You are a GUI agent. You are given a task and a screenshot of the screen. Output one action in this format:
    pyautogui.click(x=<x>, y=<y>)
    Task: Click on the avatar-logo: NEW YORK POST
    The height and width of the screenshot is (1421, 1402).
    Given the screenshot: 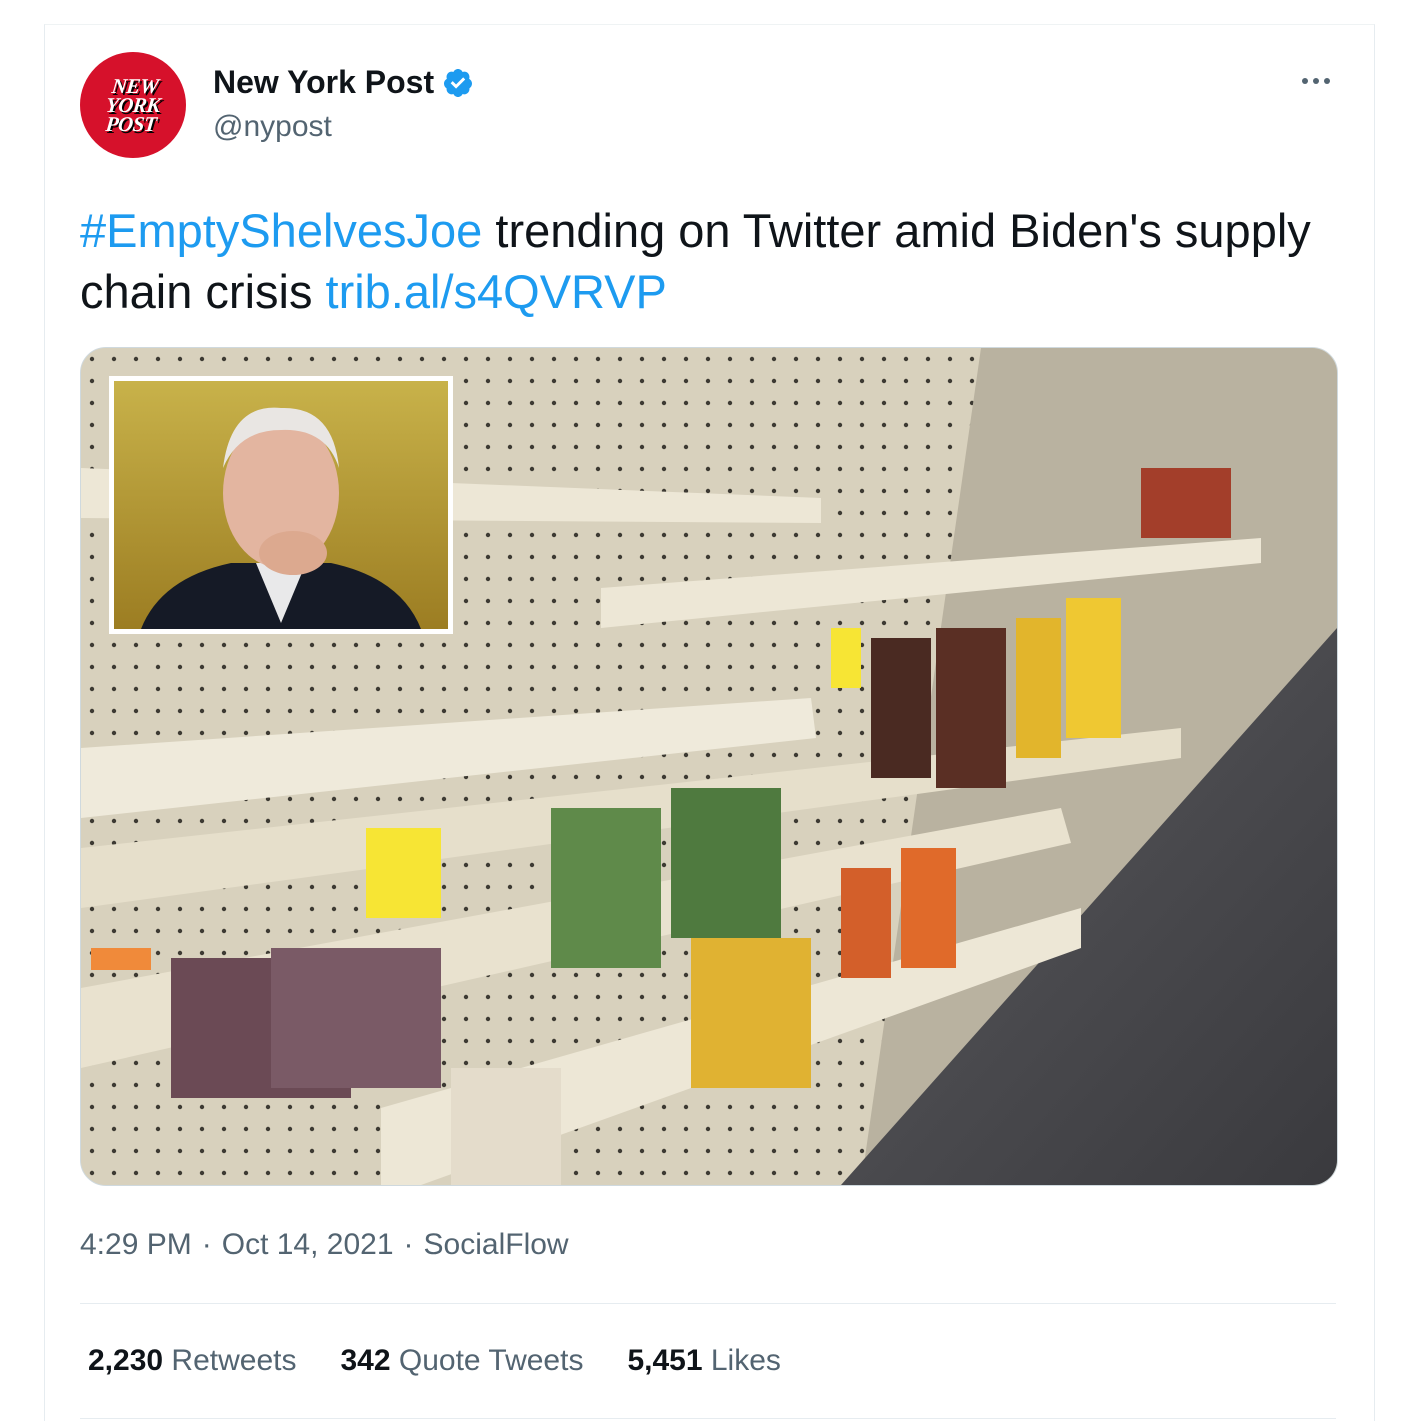 What is the action you would take?
    pyautogui.click(x=133, y=104)
    